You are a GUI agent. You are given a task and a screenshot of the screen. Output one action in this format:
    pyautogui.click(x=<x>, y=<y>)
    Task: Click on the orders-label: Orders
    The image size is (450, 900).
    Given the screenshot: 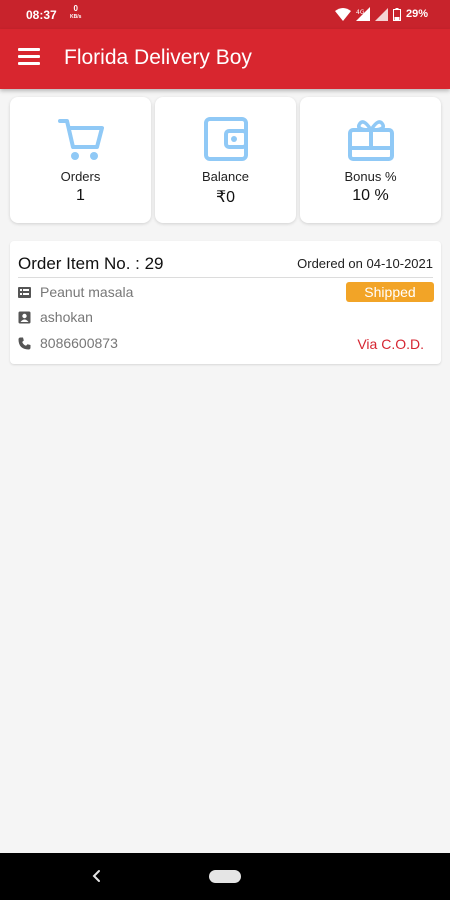 What is the action you would take?
    pyautogui.click(x=80, y=176)
    